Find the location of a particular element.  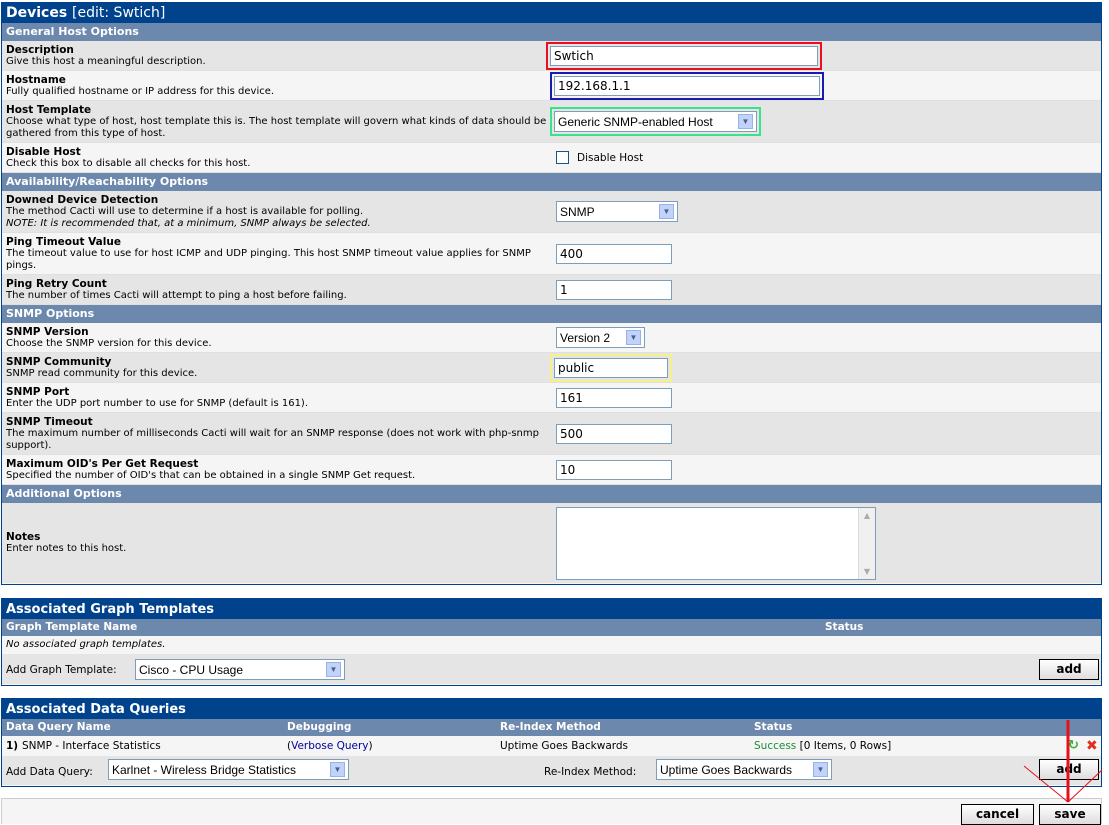

col-data-query-name: Data Query Name is located at coordinates (58, 727).